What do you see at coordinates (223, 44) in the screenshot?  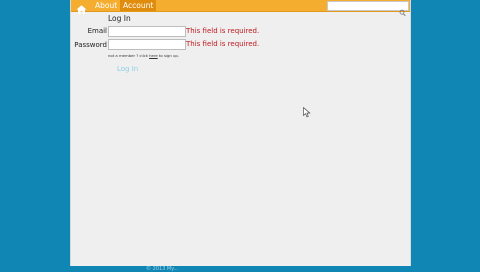 I see `password-error: This field is required.` at bounding box center [223, 44].